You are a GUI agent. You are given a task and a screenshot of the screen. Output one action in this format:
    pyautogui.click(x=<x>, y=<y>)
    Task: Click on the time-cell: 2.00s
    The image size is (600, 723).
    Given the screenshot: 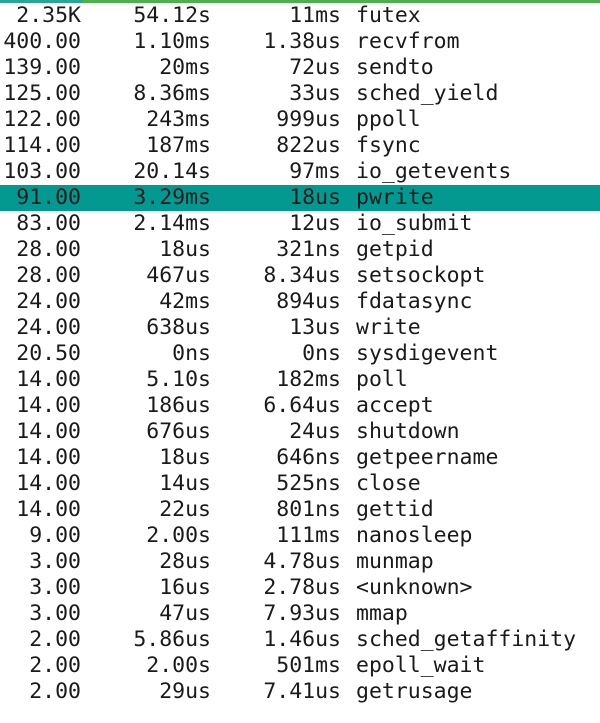 What is the action you would take?
    pyautogui.click(x=178, y=665)
    